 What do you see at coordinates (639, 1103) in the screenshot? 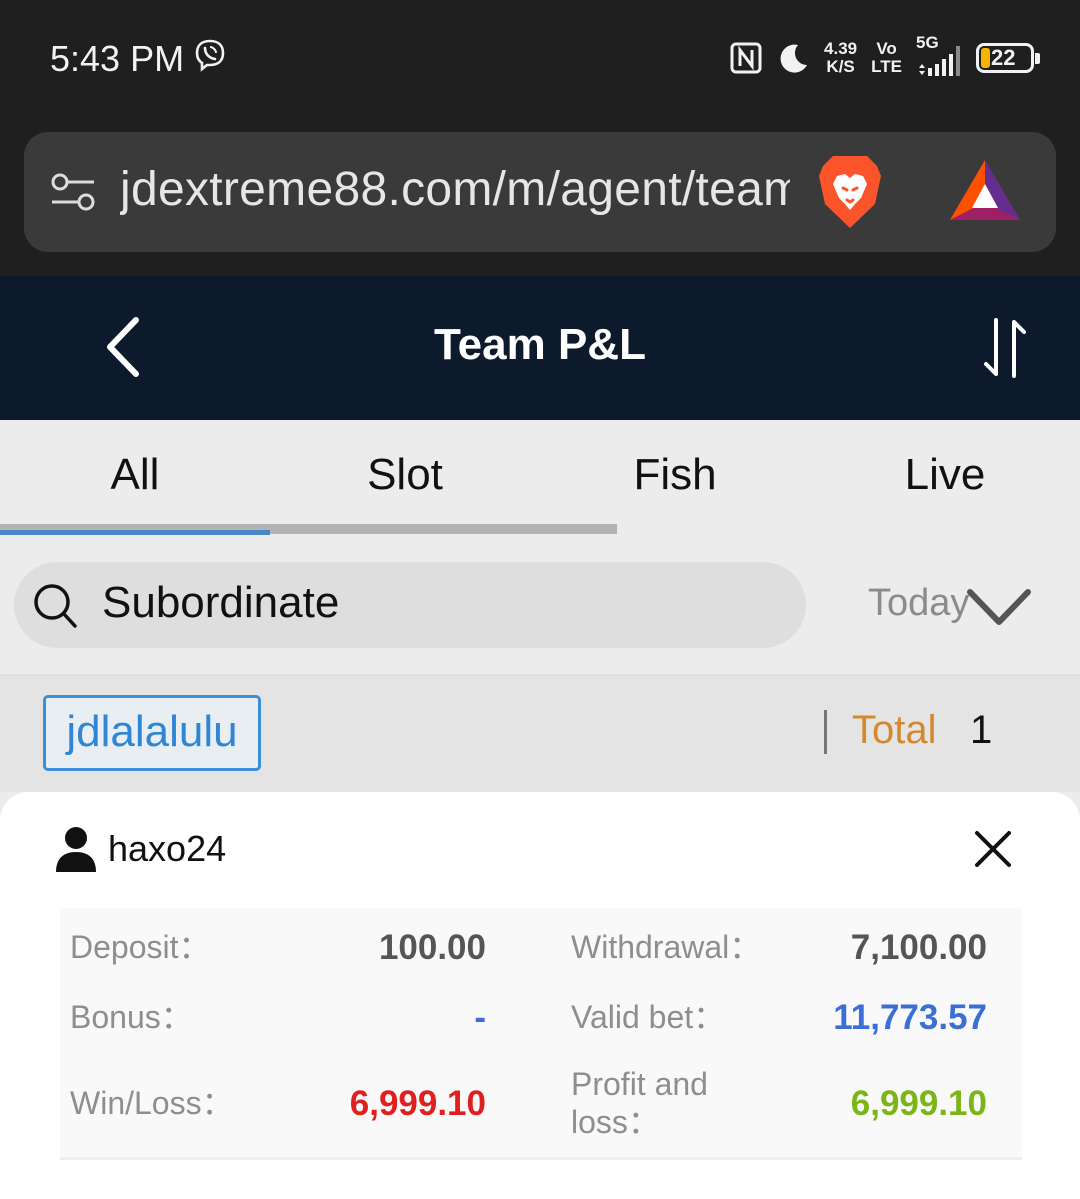
I see `pnl-label: Profit and loss：` at bounding box center [639, 1103].